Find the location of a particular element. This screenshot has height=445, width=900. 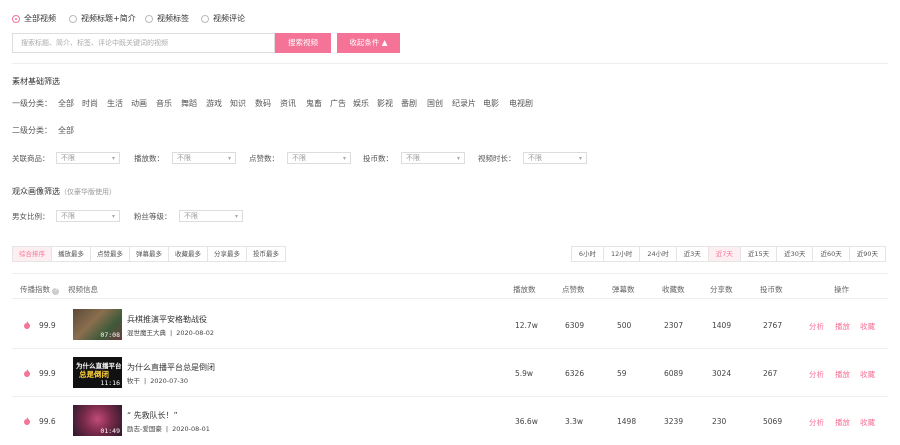

primary-category-item: 番剧 is located at coordinates (409, 103).